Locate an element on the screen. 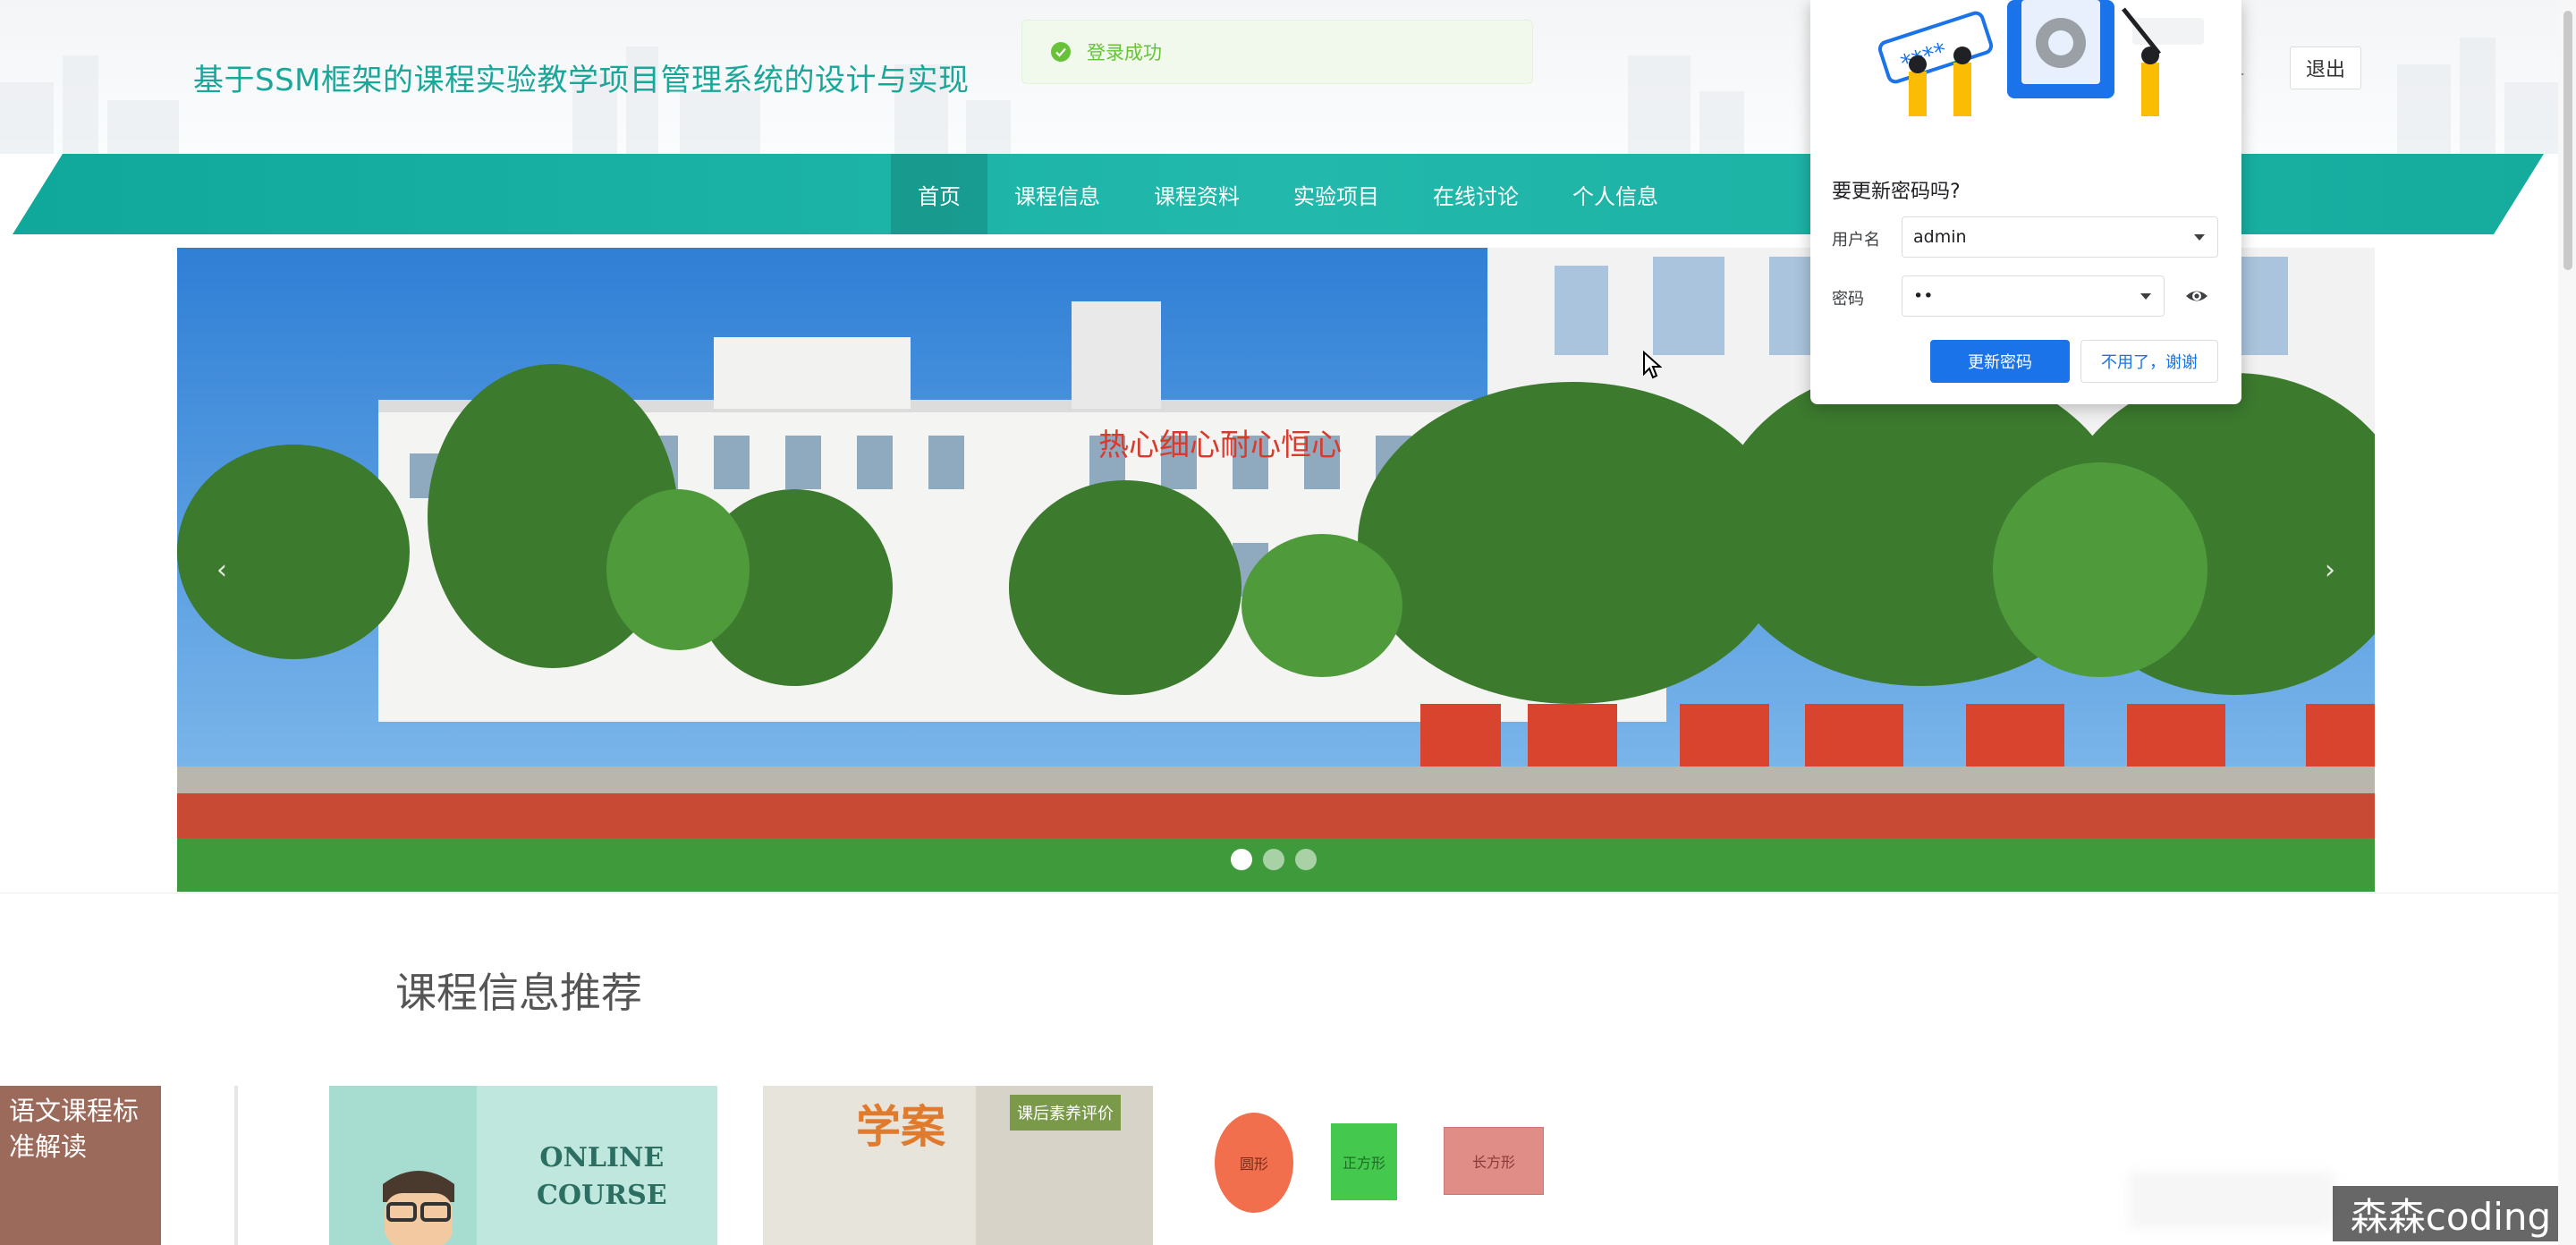  rectangle-shape: 长方形 is located at coordinates (1494, 1161).